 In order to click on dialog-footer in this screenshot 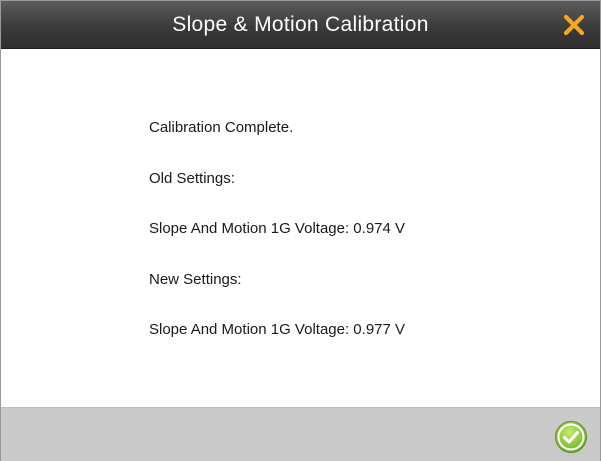, I will do `click(300, 434)`.